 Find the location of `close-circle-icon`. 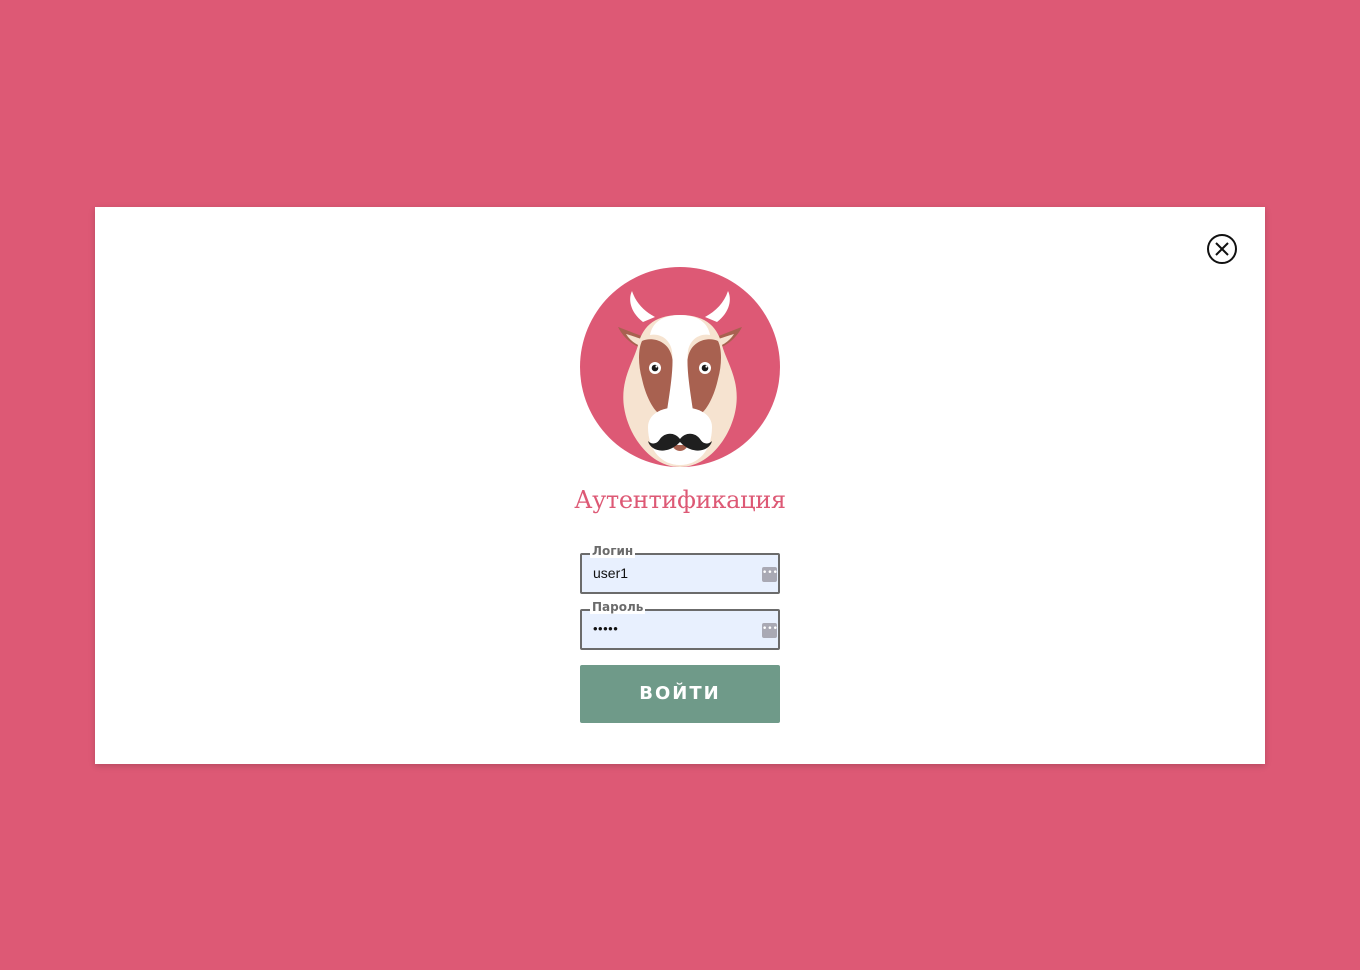

close-circle-icon is located at coordinates (1222, 249).